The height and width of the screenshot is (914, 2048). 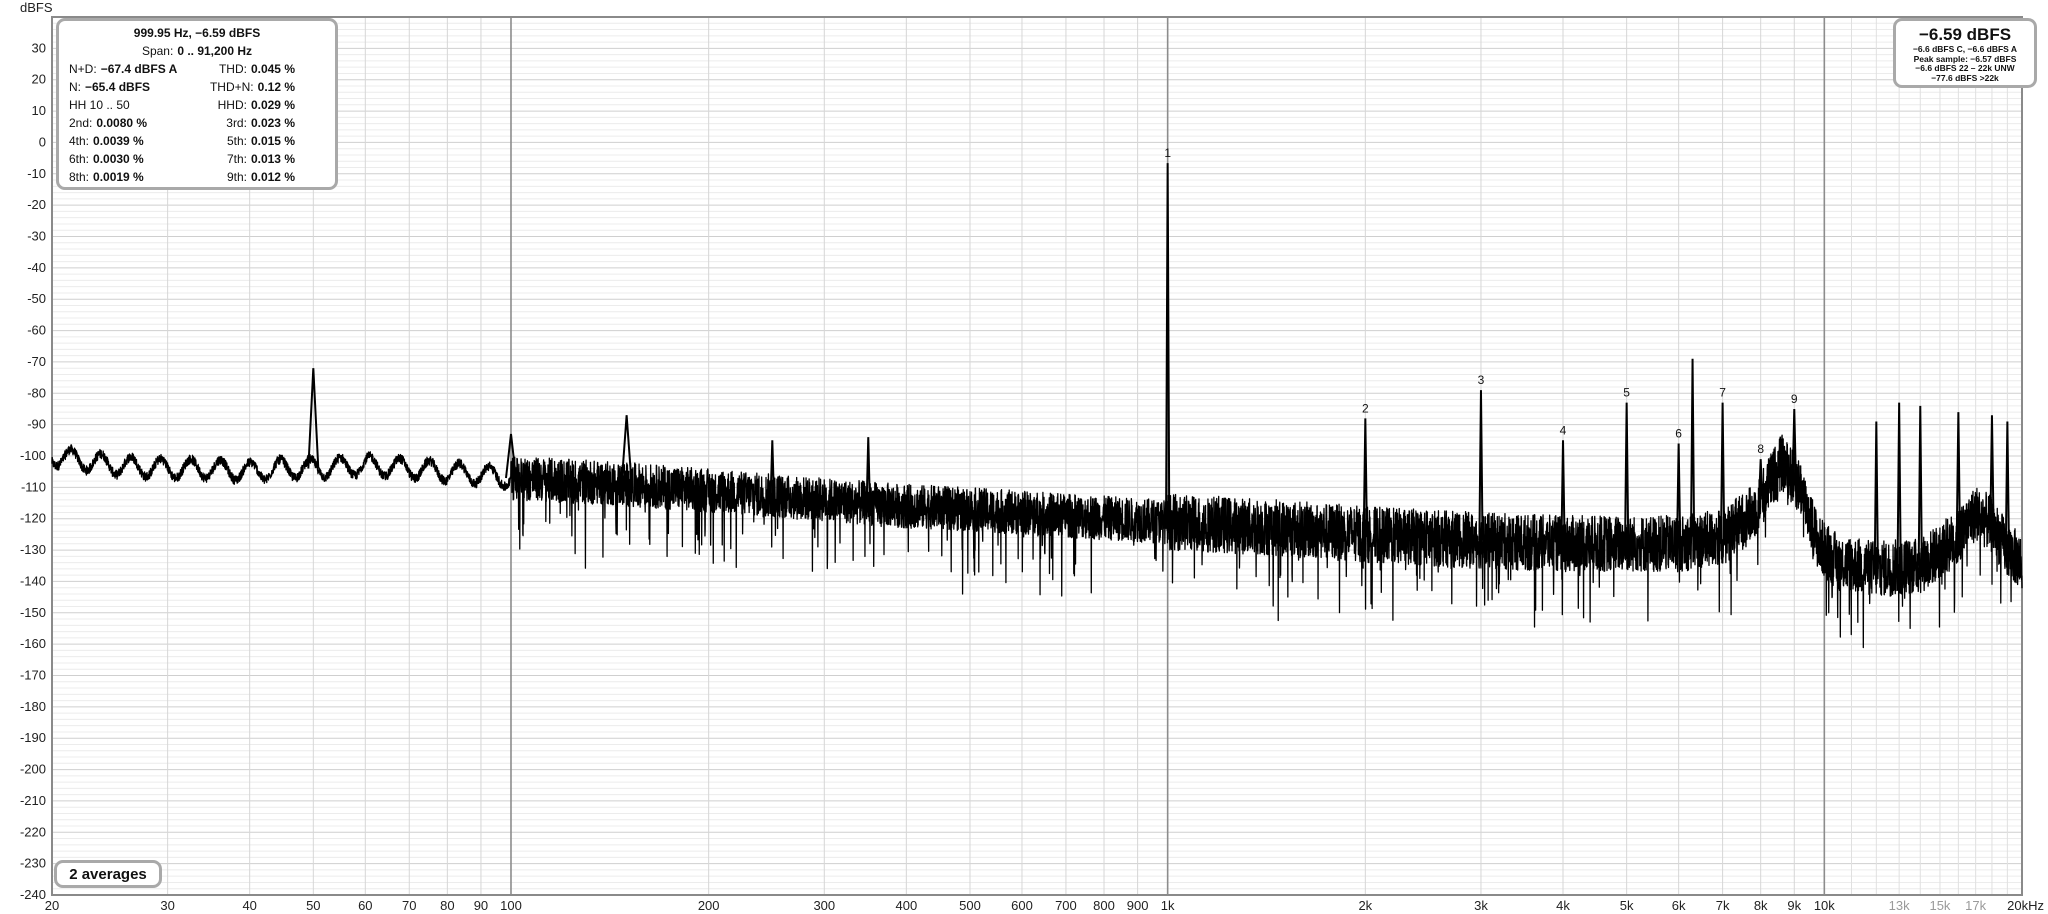 I want to click on x-tick-label: 3k, so click(x=1481, y=905).